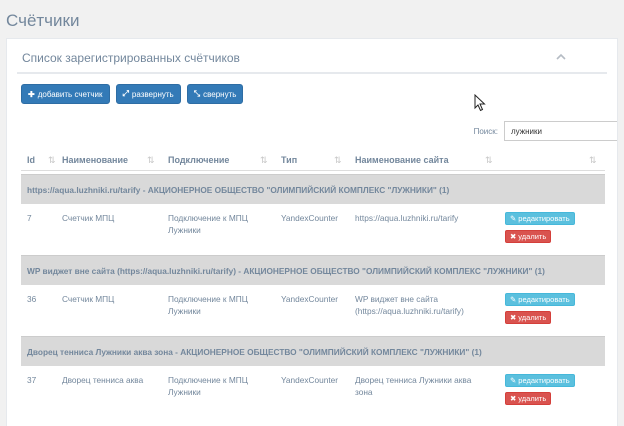 This screenshot has width=624, height=426. What do you see at coordinates (409, 311) in the screenshot?
I see `cell-site-line: (https://aqua.luzhniki.ru/tarify)` at bounding box center [409, 311].